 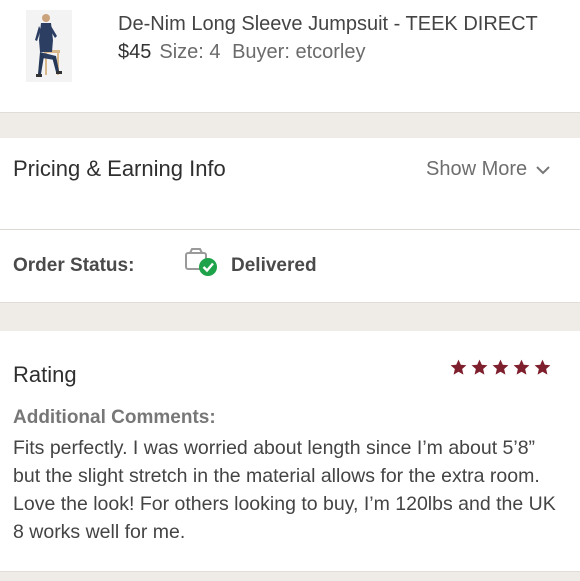 I want to click on comments-label: Additional Comments:, so click(x=114, y=417).